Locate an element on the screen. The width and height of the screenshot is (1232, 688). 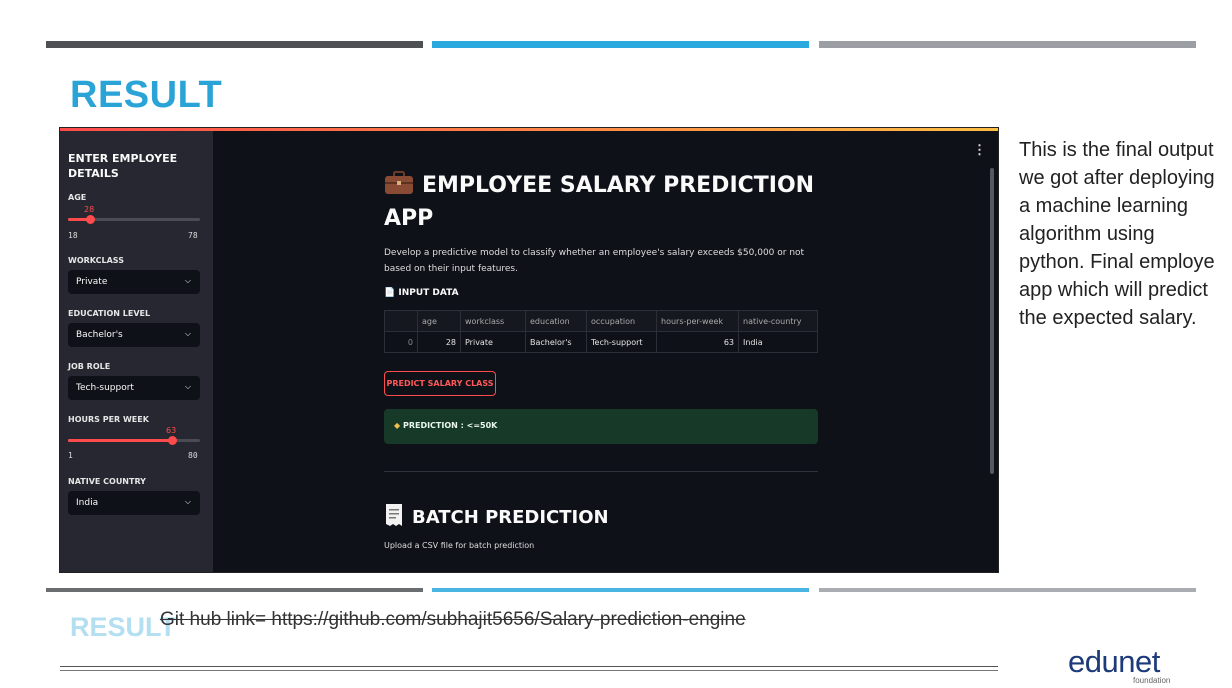
table-cell: Private is located at coordinates (493, 342).